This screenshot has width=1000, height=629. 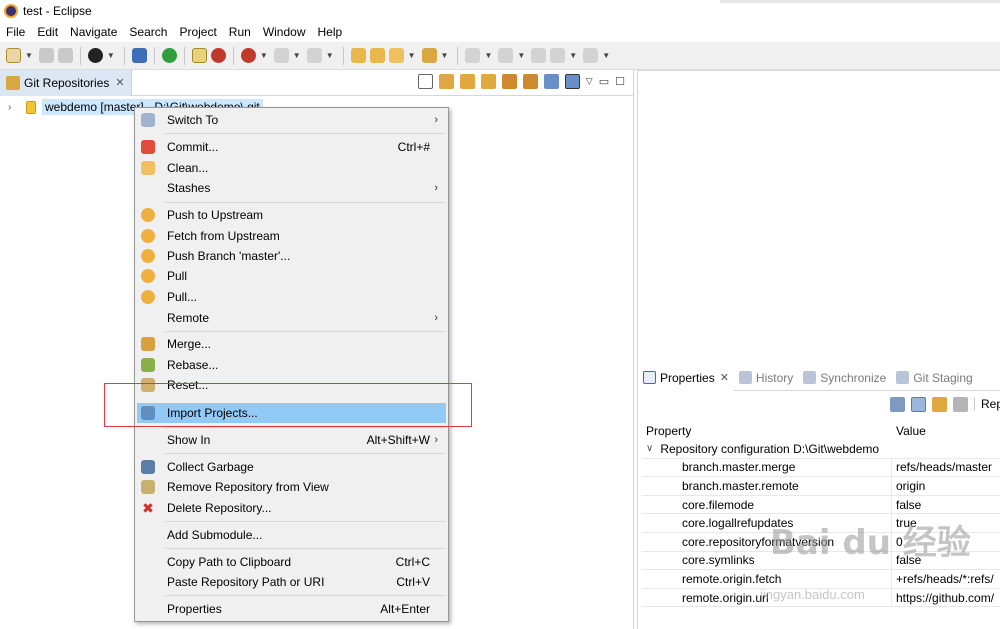 I want to click on prev-annotation-icon, so click(x=506, y=55).